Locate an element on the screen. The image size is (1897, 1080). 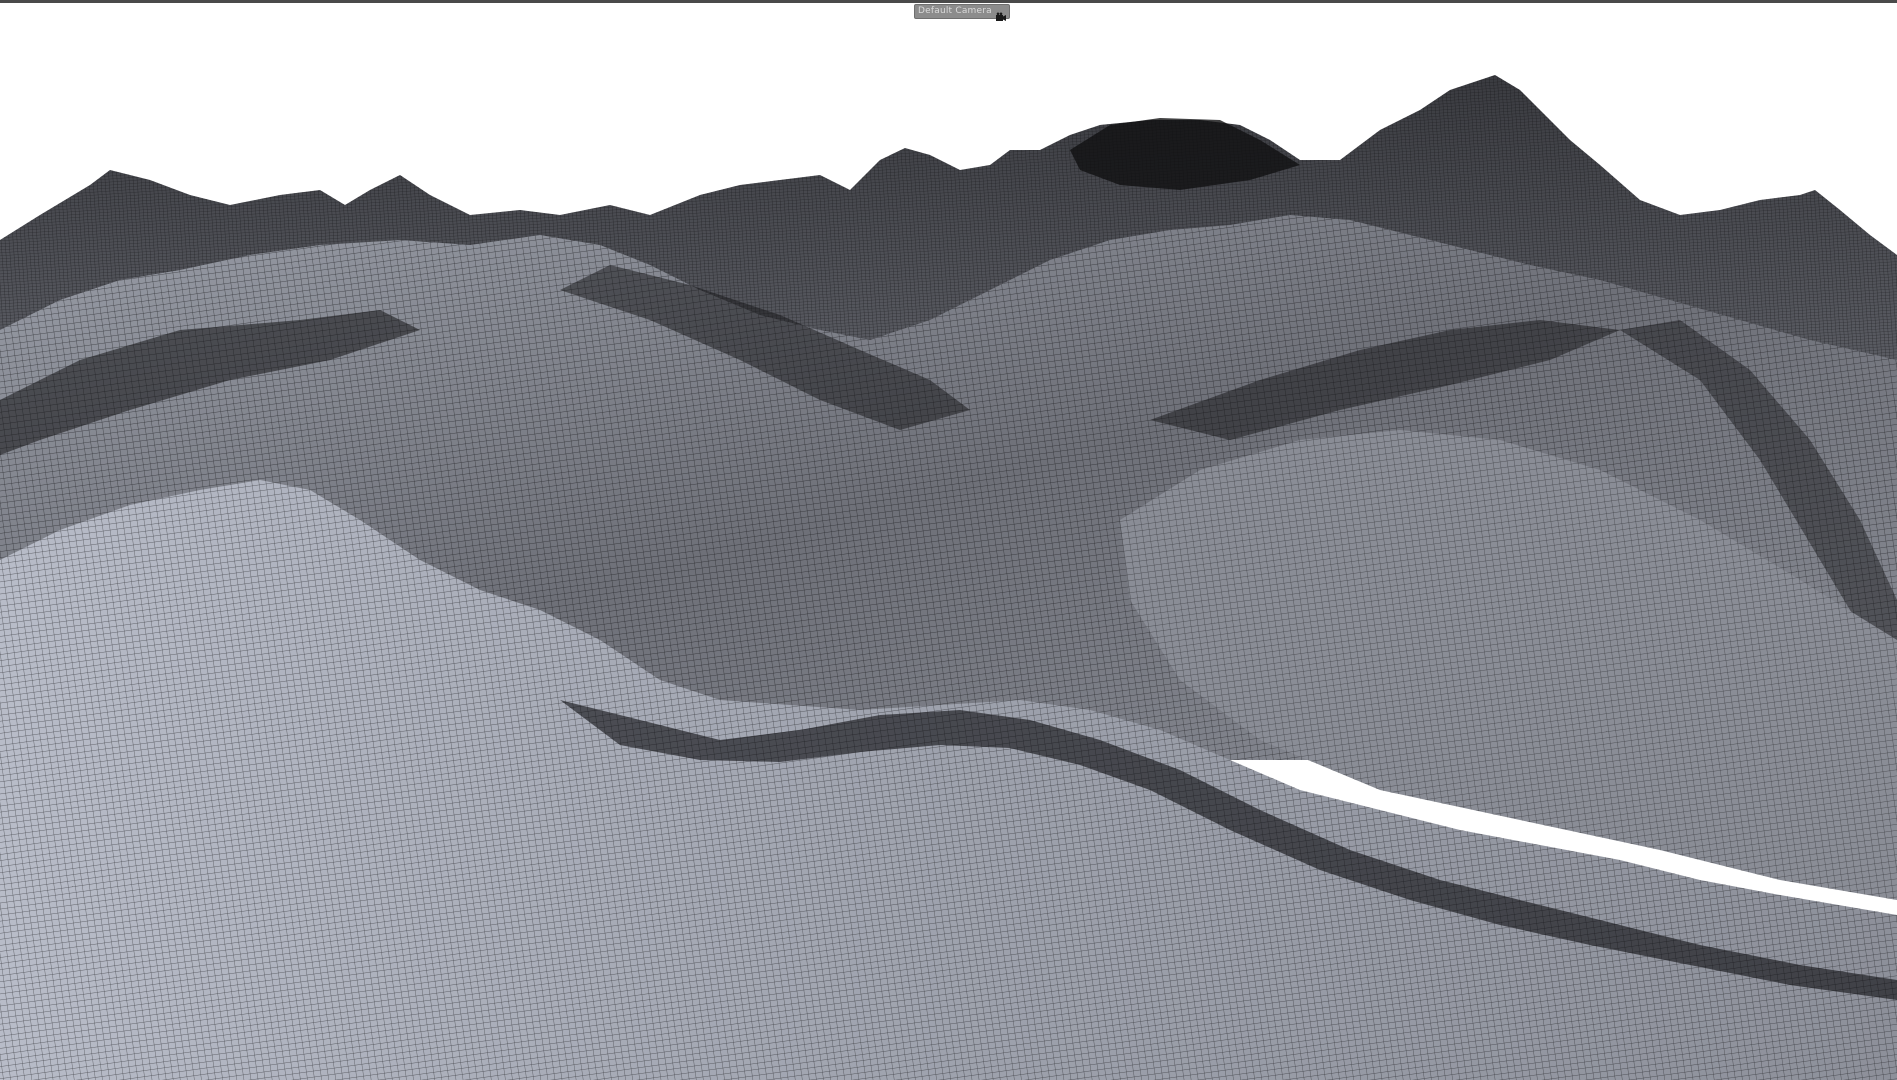
camera-selector: Default Camera is located at coordinates (962, 12).